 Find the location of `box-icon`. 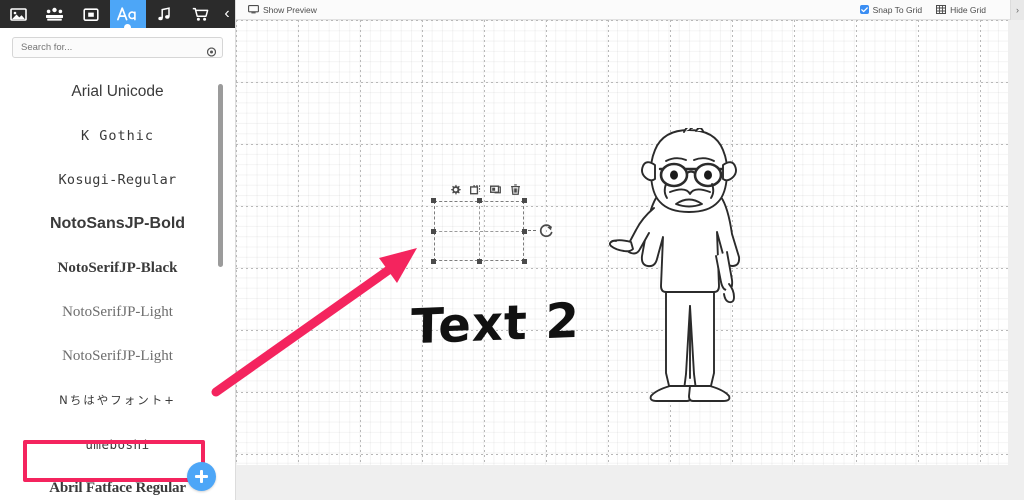

box-icon is located at coordinates (91, 14).